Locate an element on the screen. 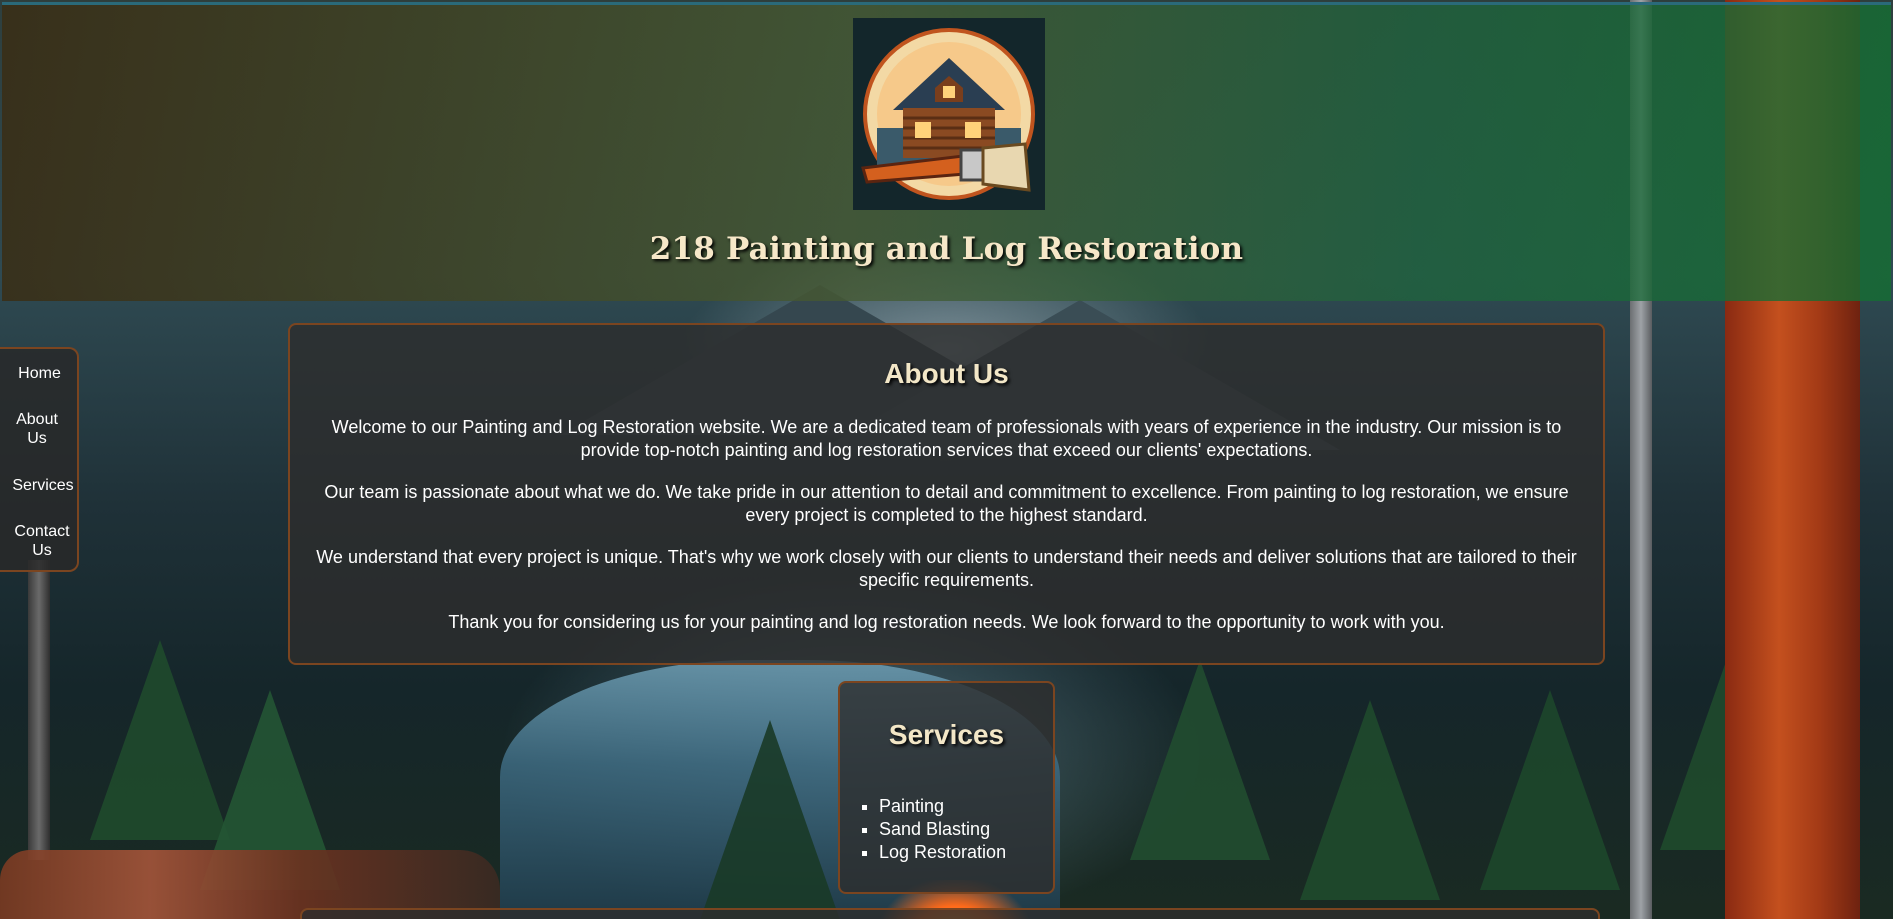 This screenshot has width=1893, height=919. nav-item-contact-us: Contact Us is located at coordinates (42, 541).